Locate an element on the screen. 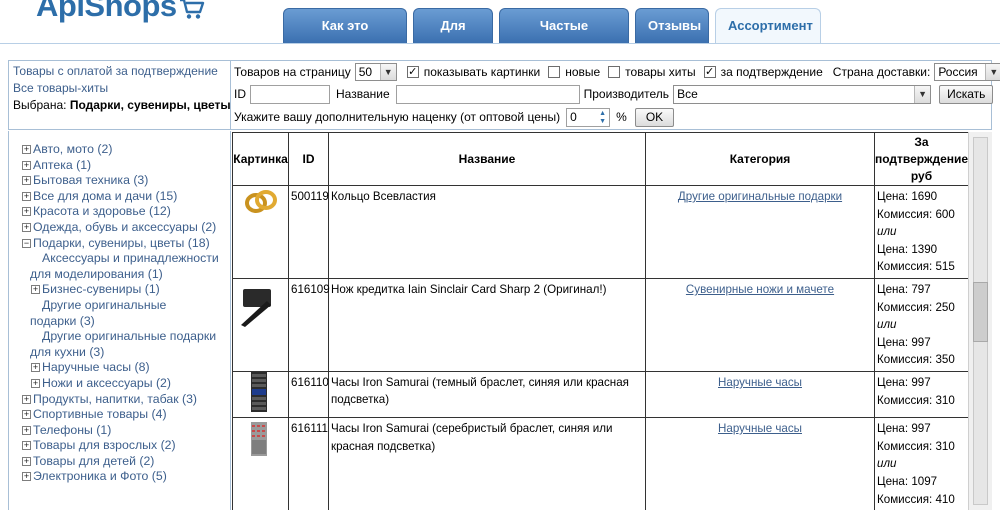  category-label: Подарки, сувениры, цветы (18) is located at coordinates (121, 244).